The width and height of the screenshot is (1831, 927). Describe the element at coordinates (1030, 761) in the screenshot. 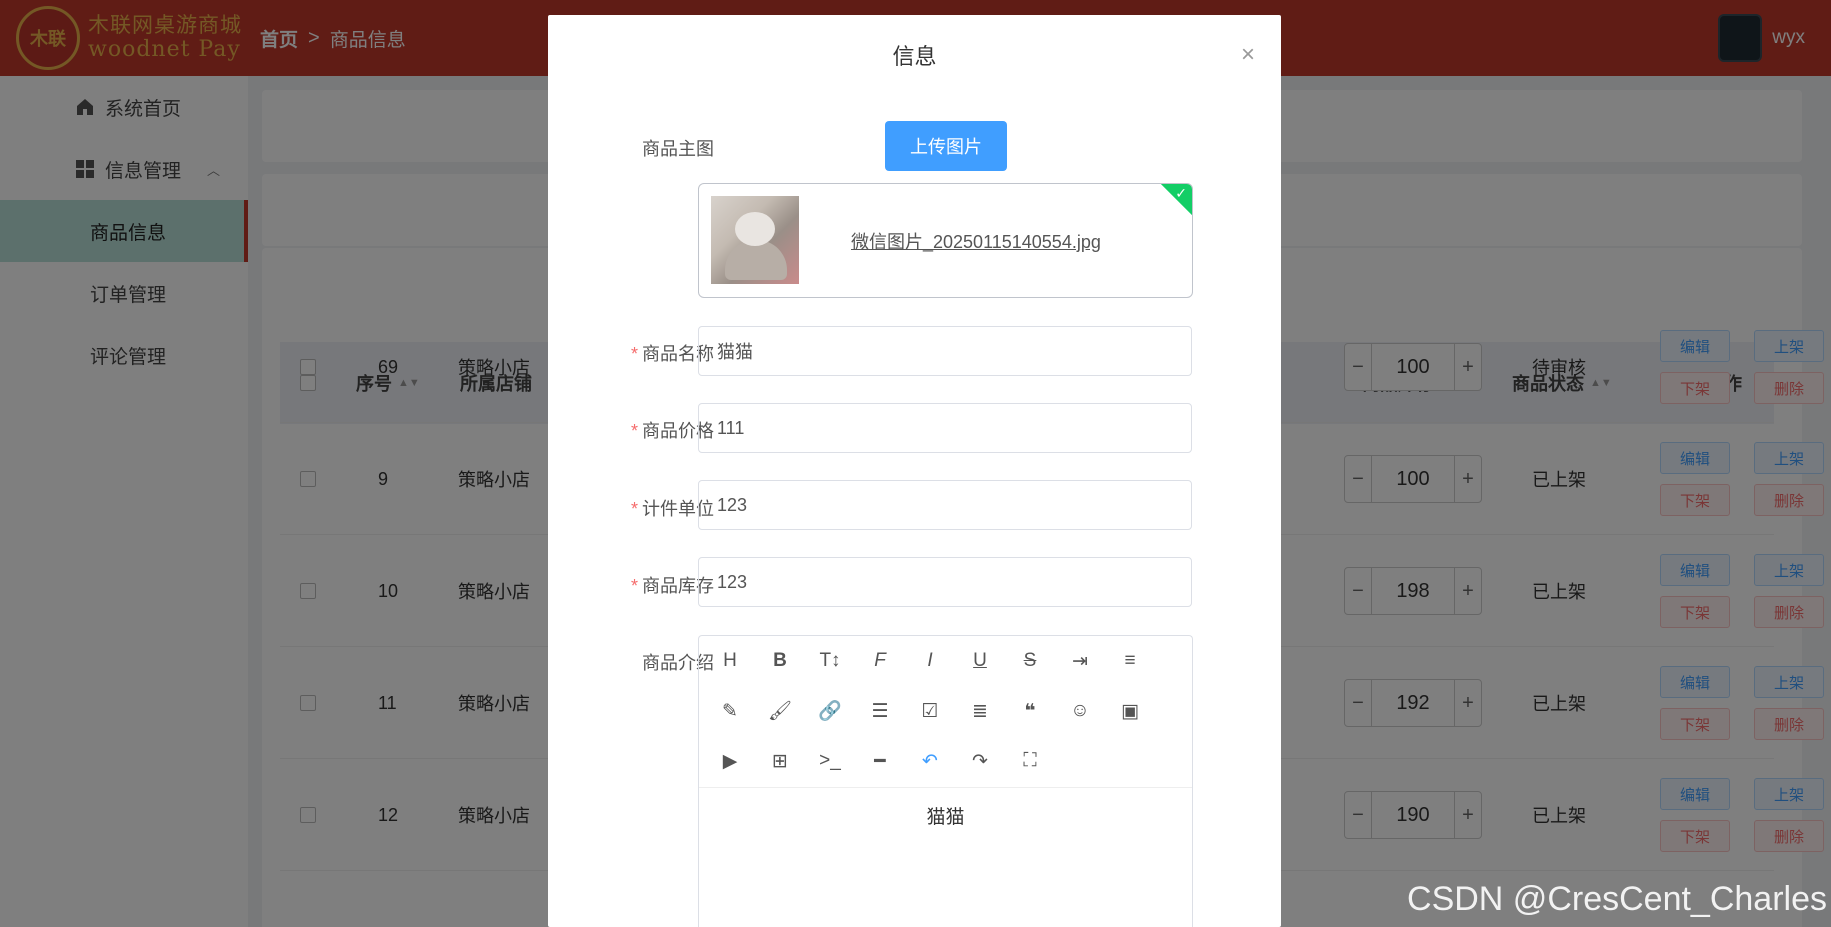

I see `fullscreen-icon: ⛶` at that location.